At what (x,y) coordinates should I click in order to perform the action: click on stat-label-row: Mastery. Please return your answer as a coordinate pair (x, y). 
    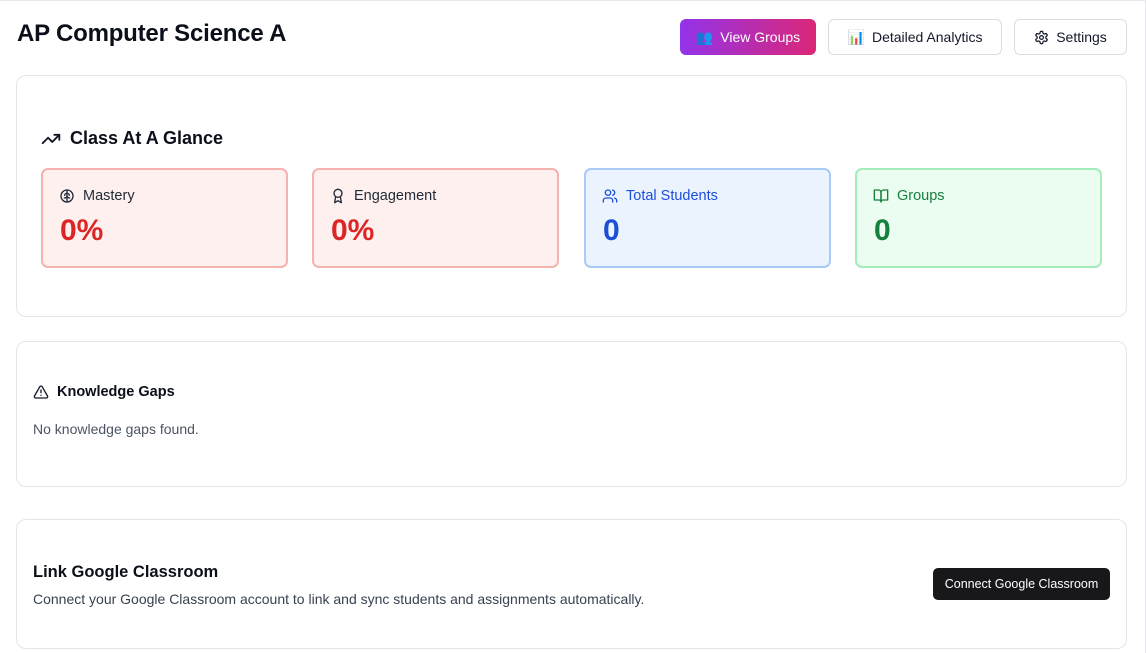
    Looking at the image, I should click on (97, 196).